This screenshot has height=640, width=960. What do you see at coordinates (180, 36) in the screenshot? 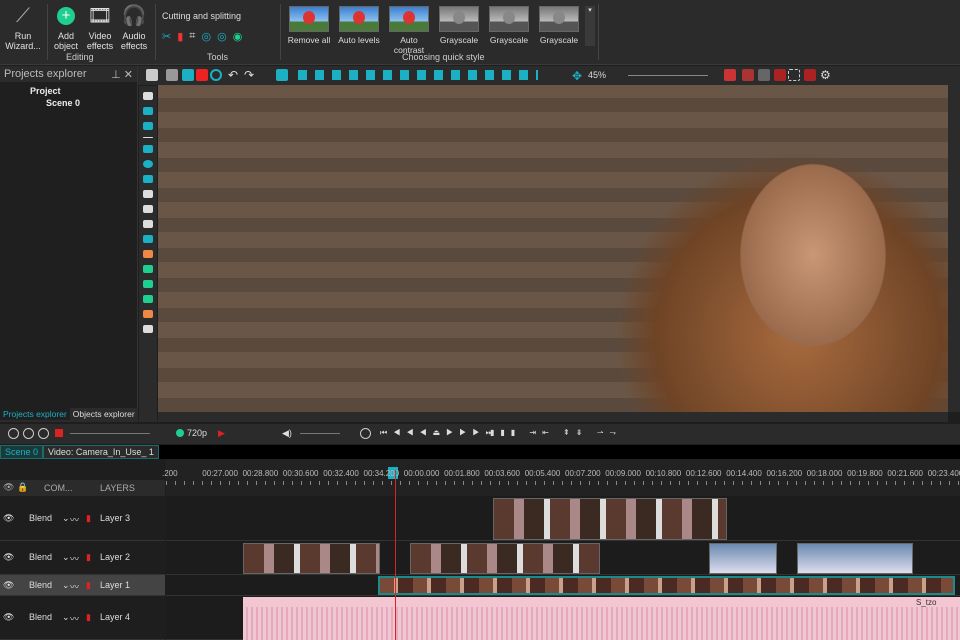
I see `trim-icon: ▮` at bounding box center [180, 36].